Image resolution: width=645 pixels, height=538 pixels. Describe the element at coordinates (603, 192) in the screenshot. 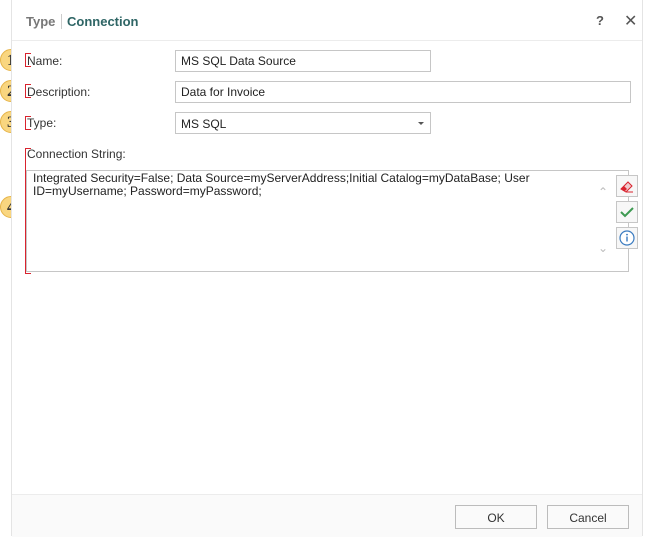

I see `scroll-up-icon: ⌃` at that location.